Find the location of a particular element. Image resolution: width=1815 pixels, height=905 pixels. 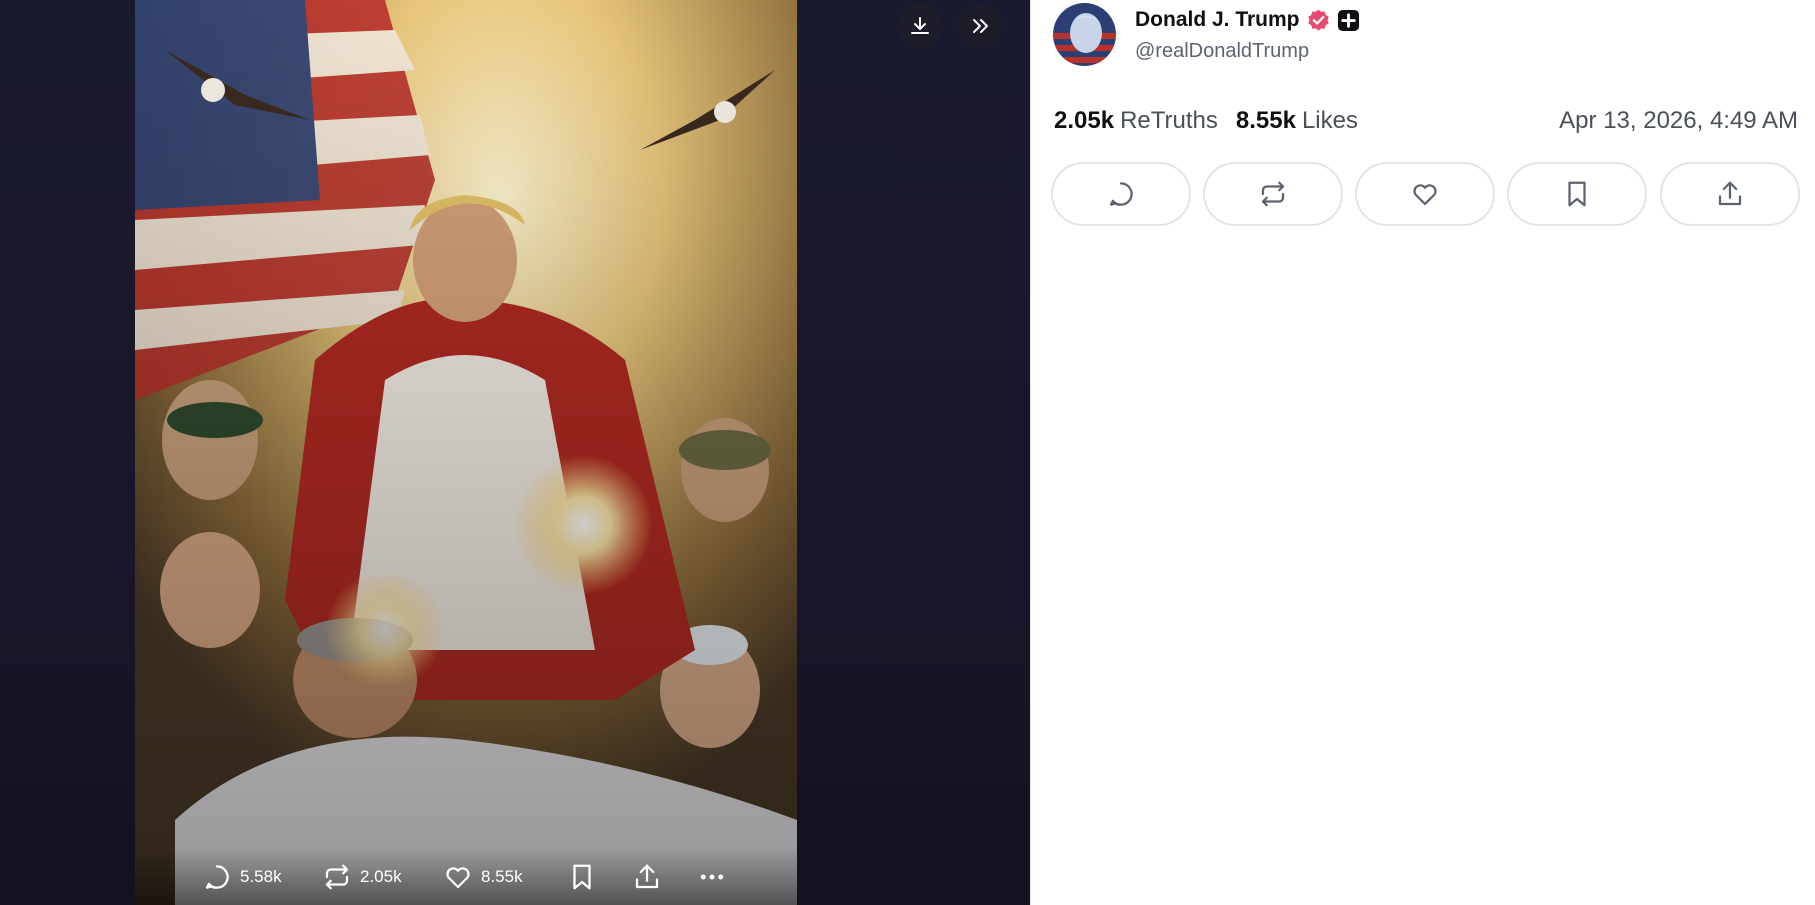

download-button is located at coordinates (920, 26).